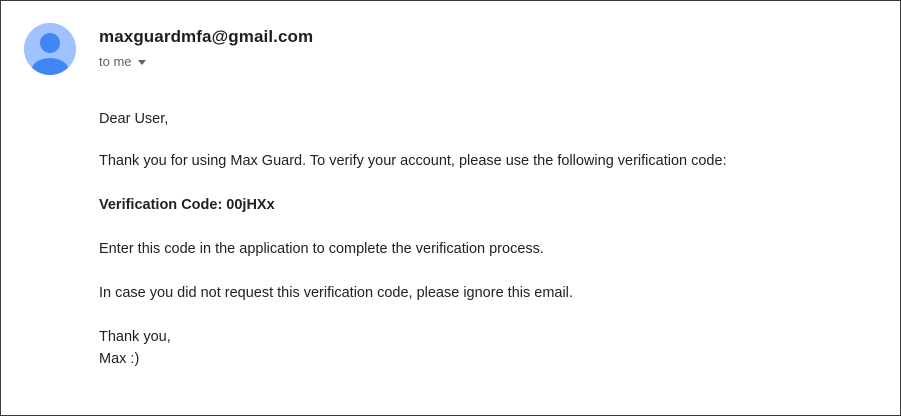 This screenshot has width=901, height=416. I want to click on sender-avatar-icon, so click(50, 49).